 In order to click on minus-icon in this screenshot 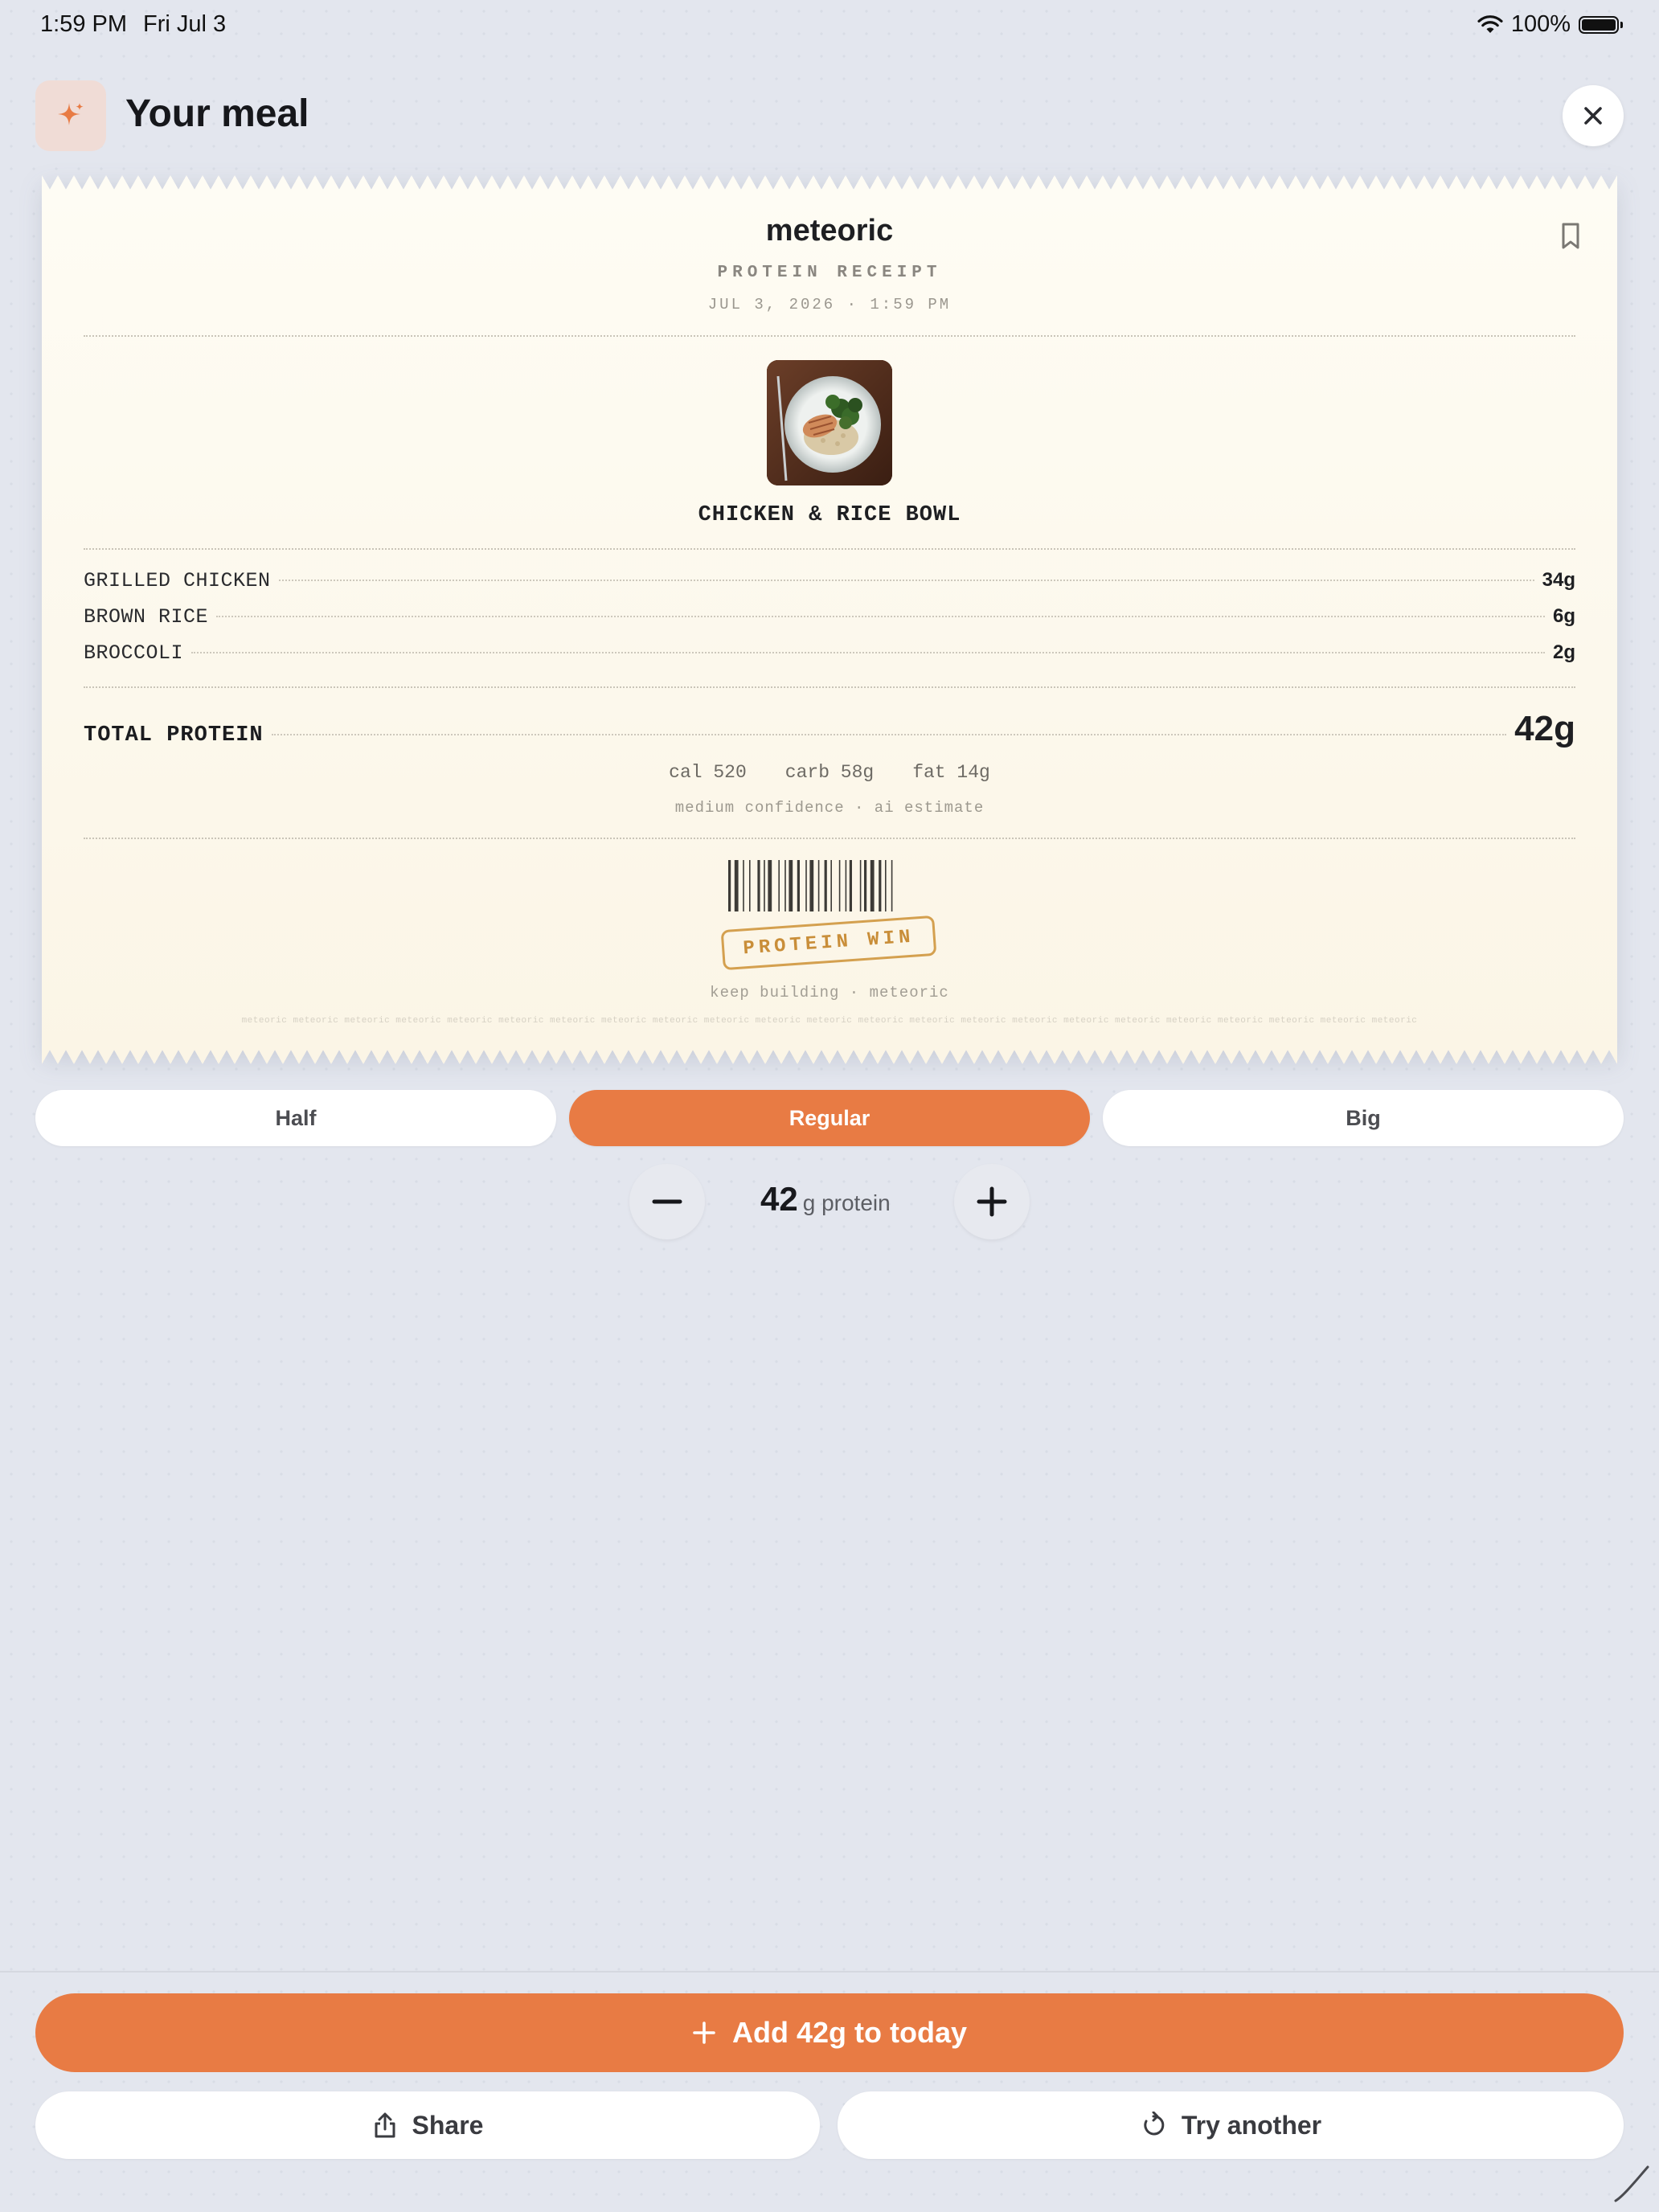, I will do `click(667, 1201)`.